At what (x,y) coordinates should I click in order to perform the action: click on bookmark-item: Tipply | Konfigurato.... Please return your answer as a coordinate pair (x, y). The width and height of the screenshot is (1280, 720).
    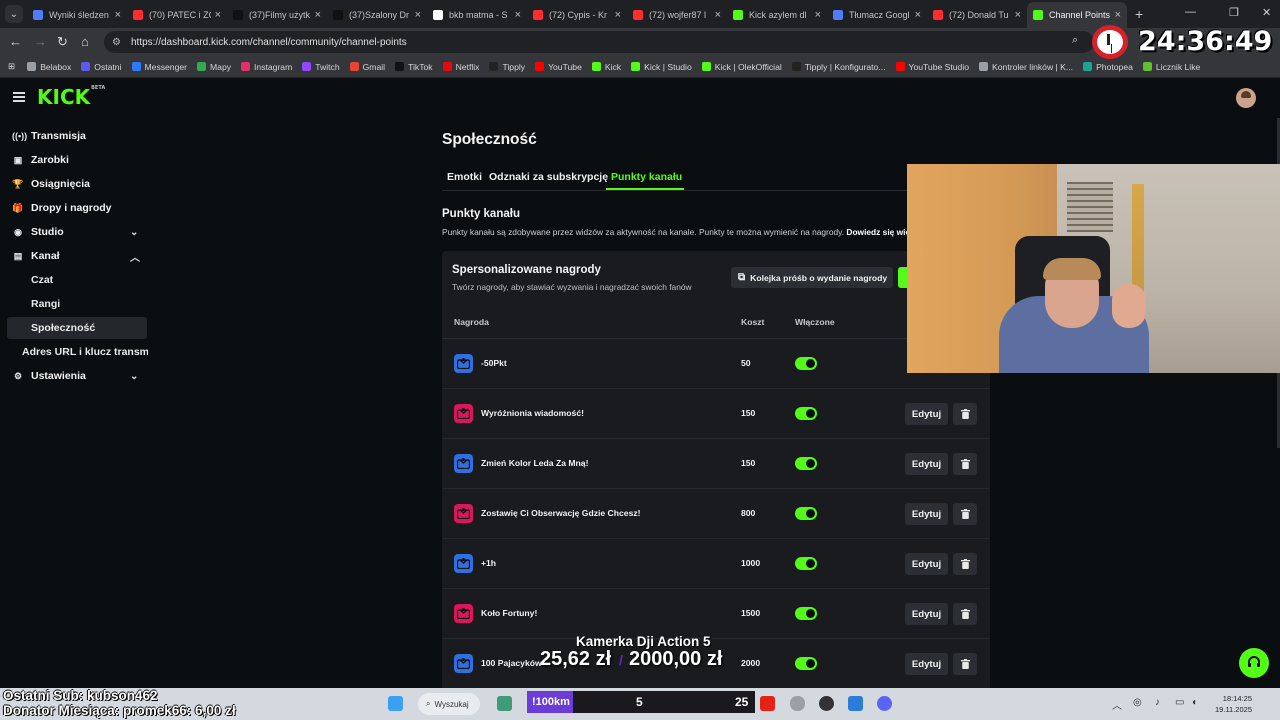
    Looking at the image, I should click on (838, 67).